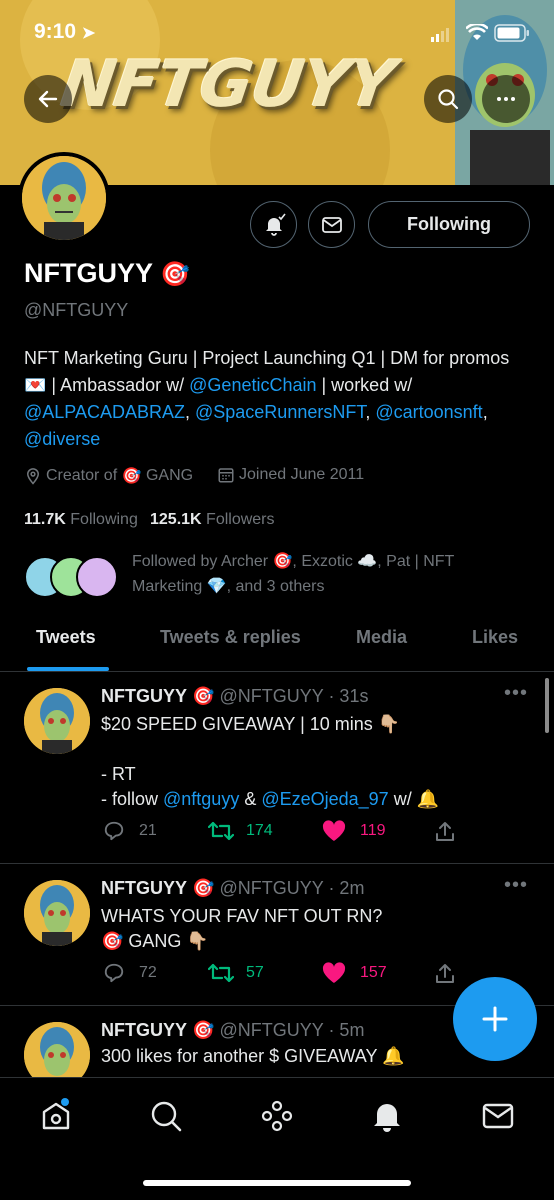 This screenshot has width=554, height=1200. What do you see at coordinates (118, 385) in the screenshot?
I see `bio-text: | Ambassador w/` at bounding box center [118, 385].